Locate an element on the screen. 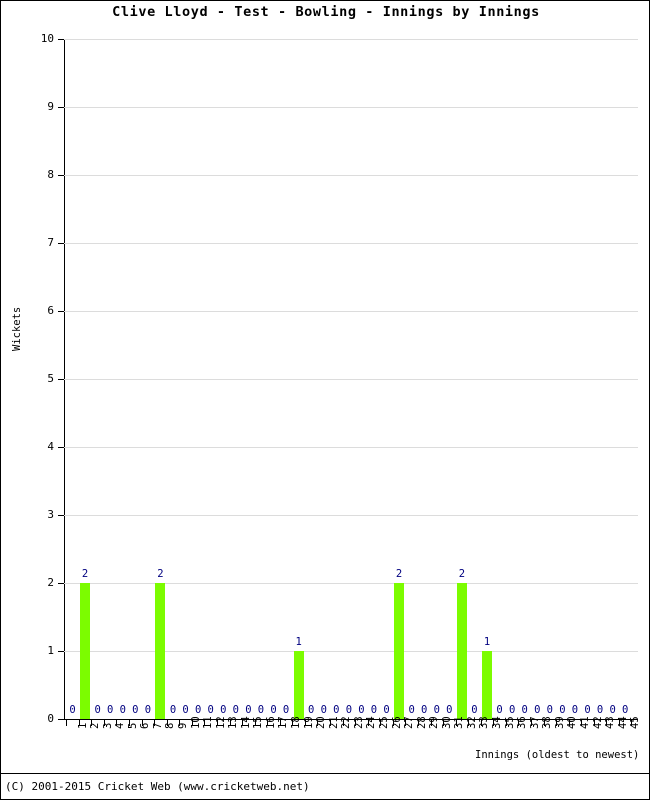  y-tick-label: 10 is located at coordinates (47, 38).